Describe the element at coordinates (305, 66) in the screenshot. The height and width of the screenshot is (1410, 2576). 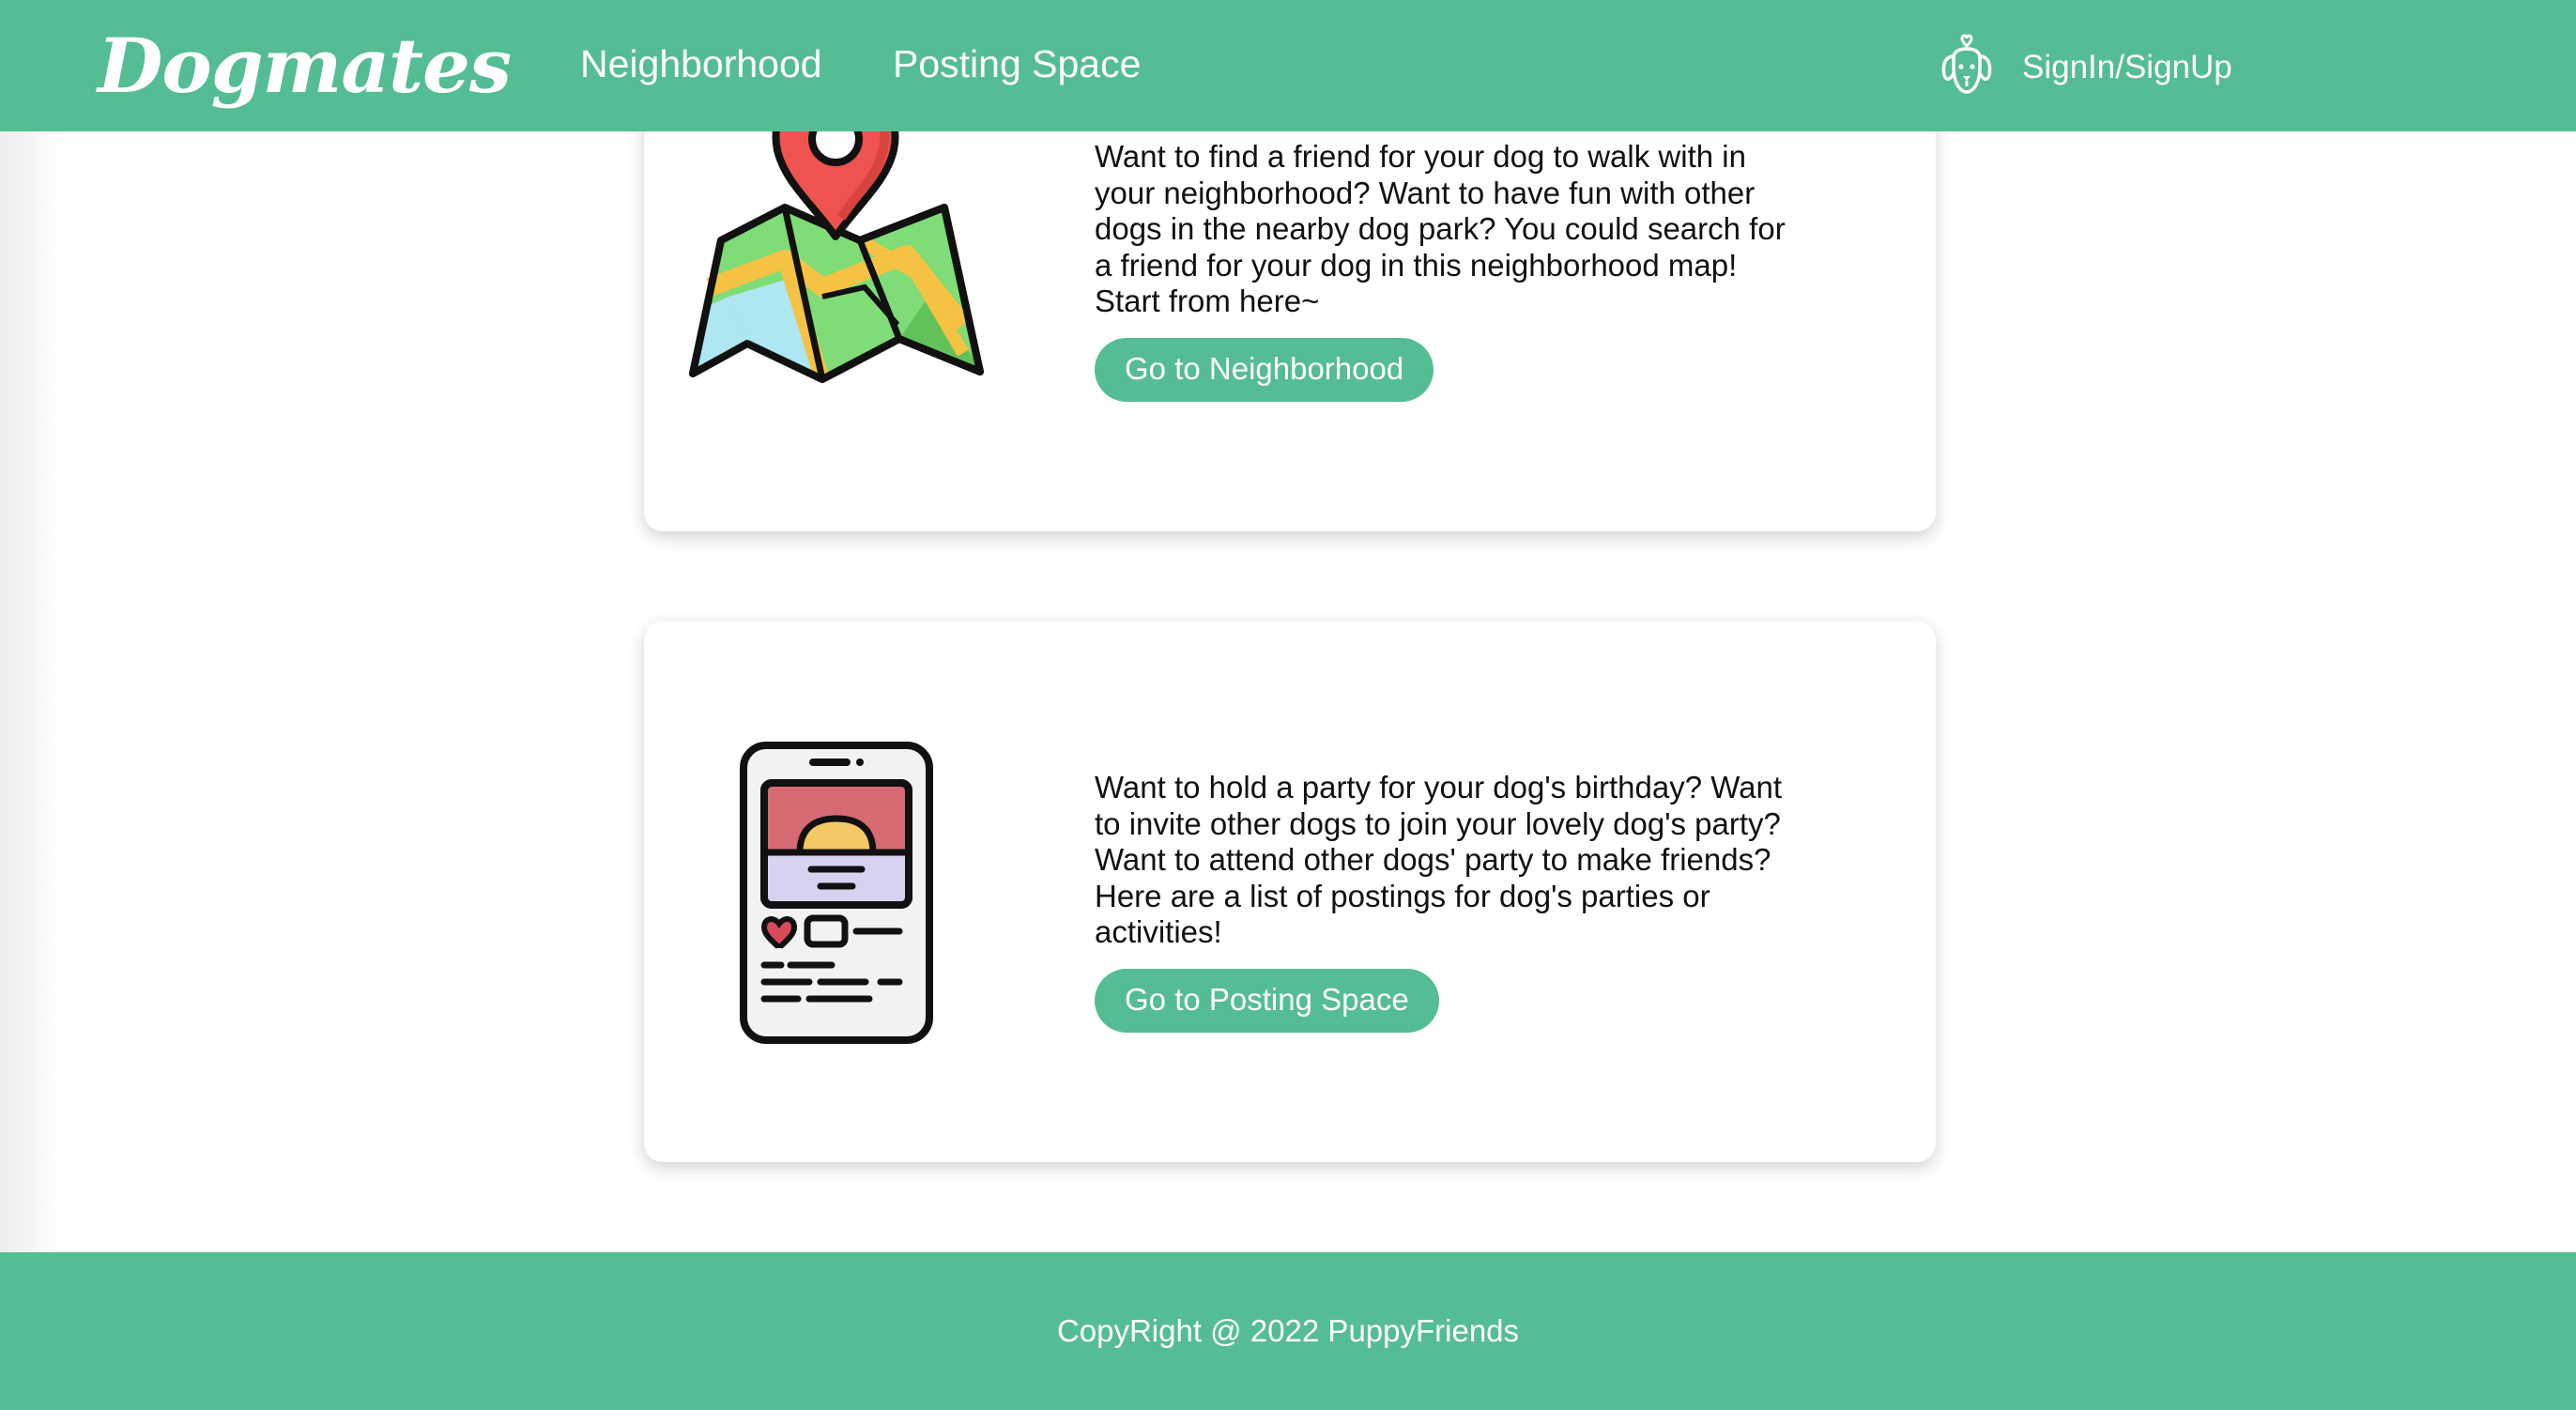
I see `brand-logo: Dogmates` at that location.